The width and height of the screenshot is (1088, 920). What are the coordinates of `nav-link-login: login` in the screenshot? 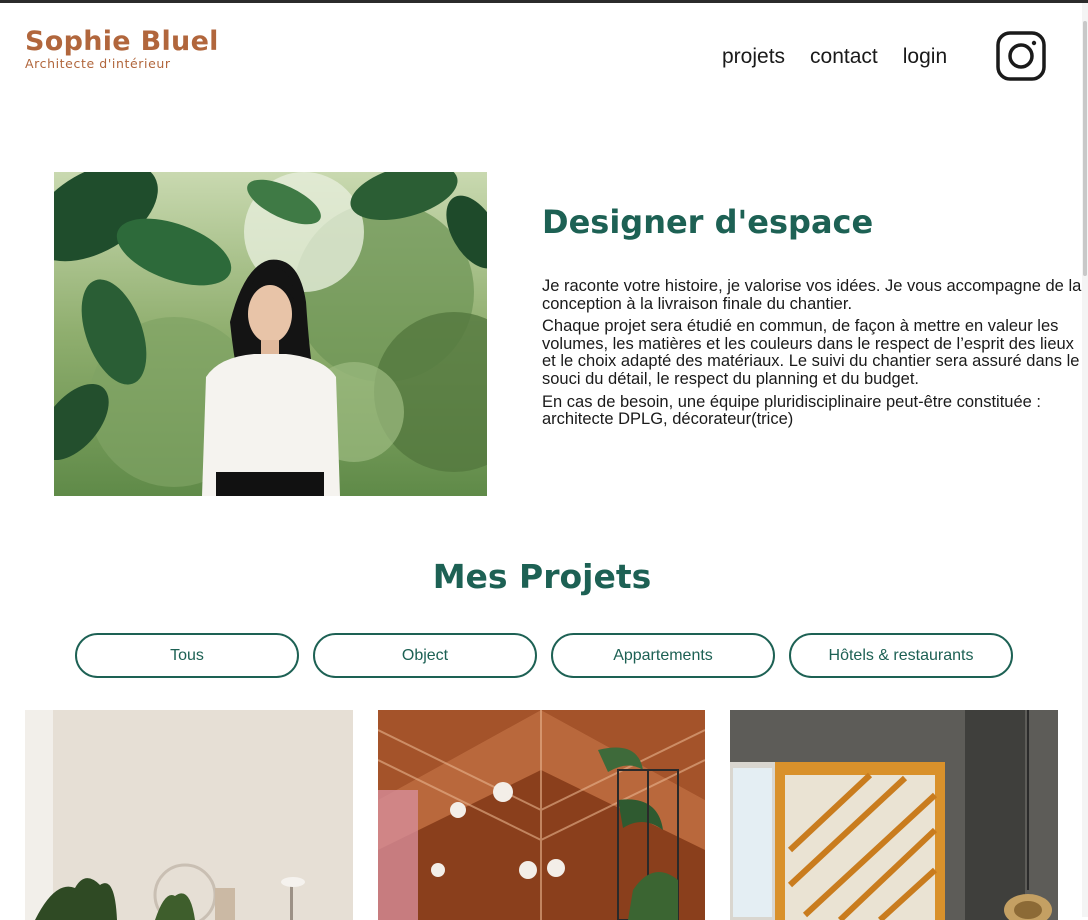 It's located at (925, 57).